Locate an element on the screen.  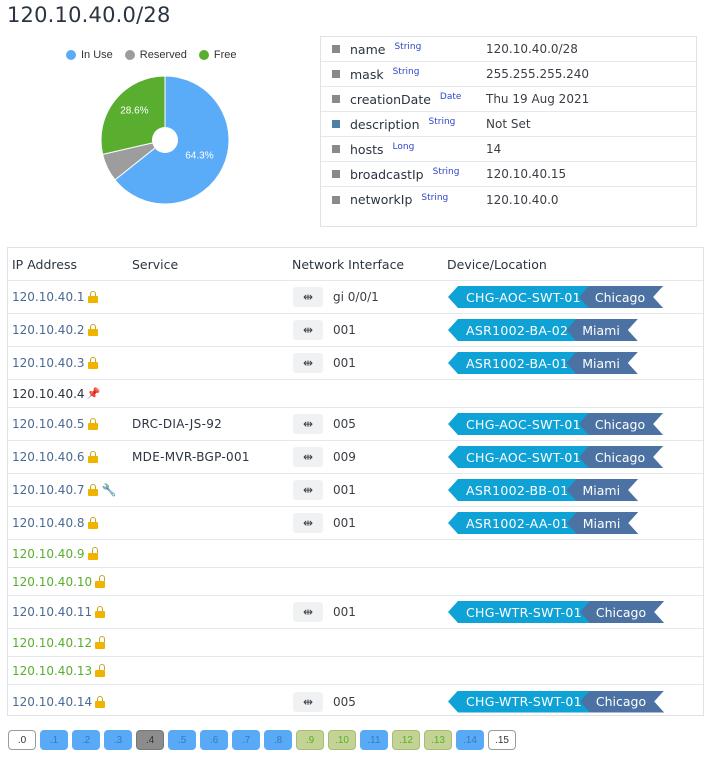
legend-item-in-use: In Use is located at coordinates (89, 55).